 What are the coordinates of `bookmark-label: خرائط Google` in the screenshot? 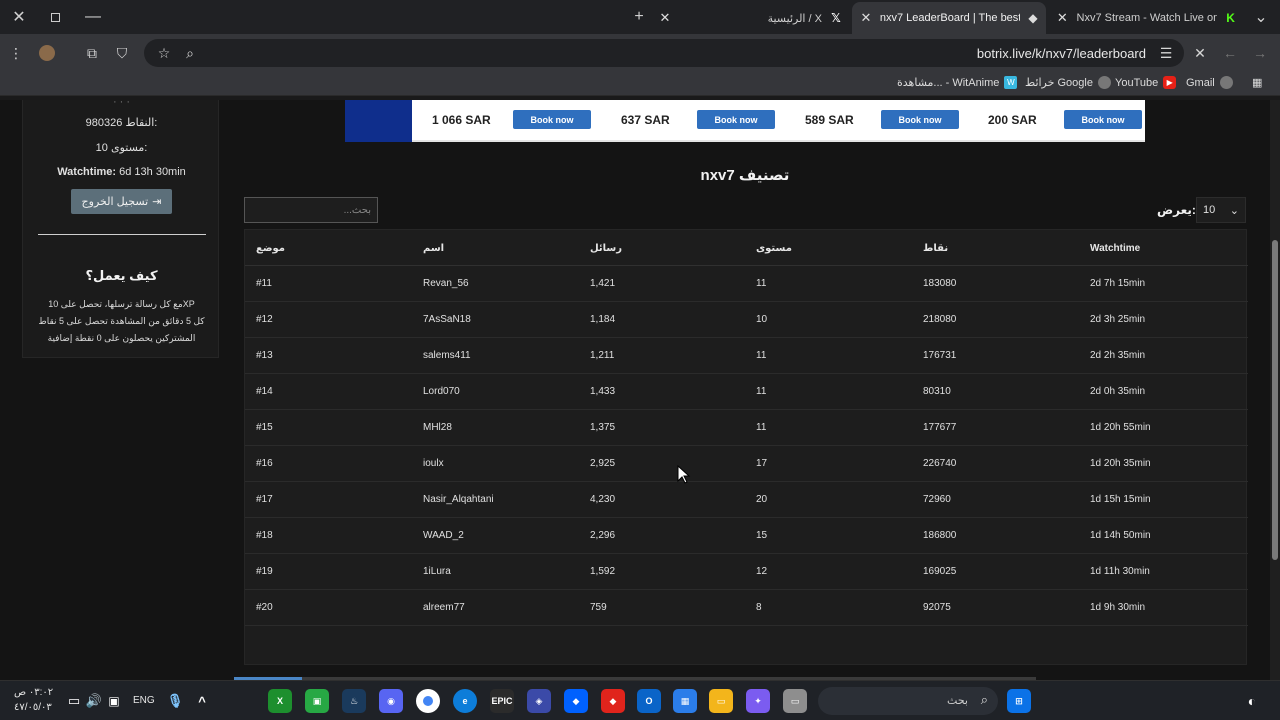 It's located at (1059, 83).